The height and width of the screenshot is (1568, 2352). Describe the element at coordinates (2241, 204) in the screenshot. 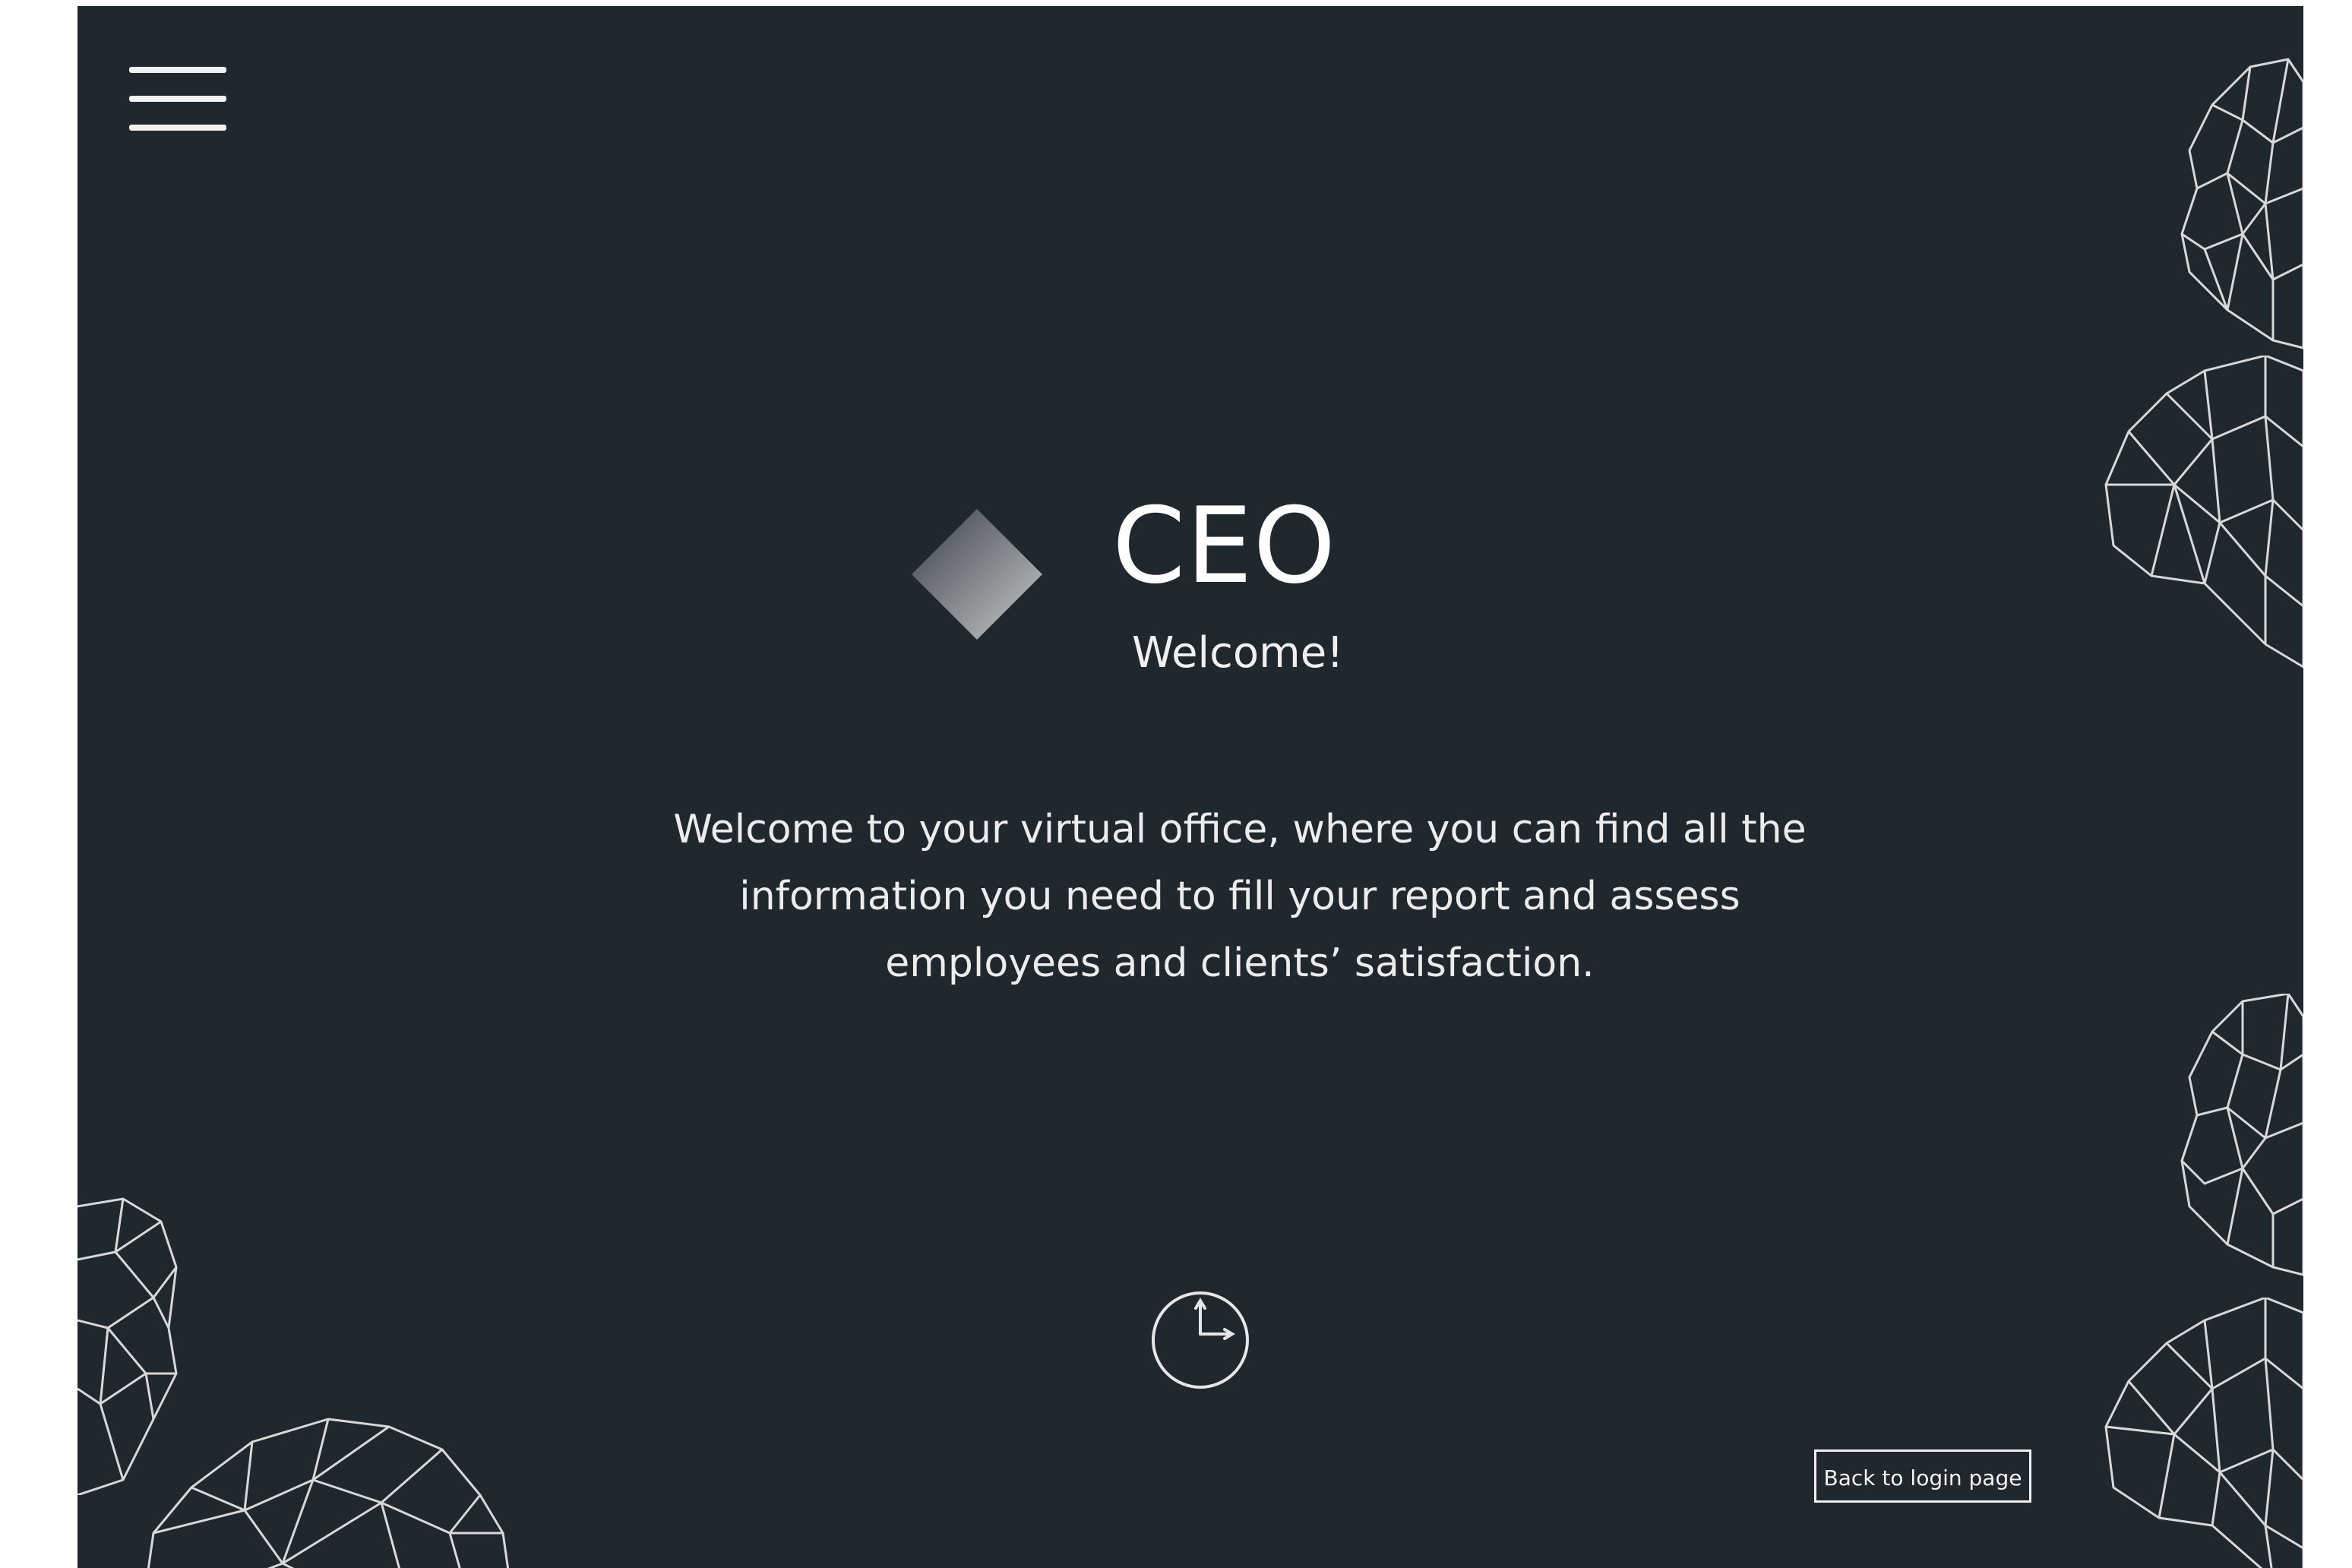

I see `wireframe-rock-decoration-top-right` at that location.